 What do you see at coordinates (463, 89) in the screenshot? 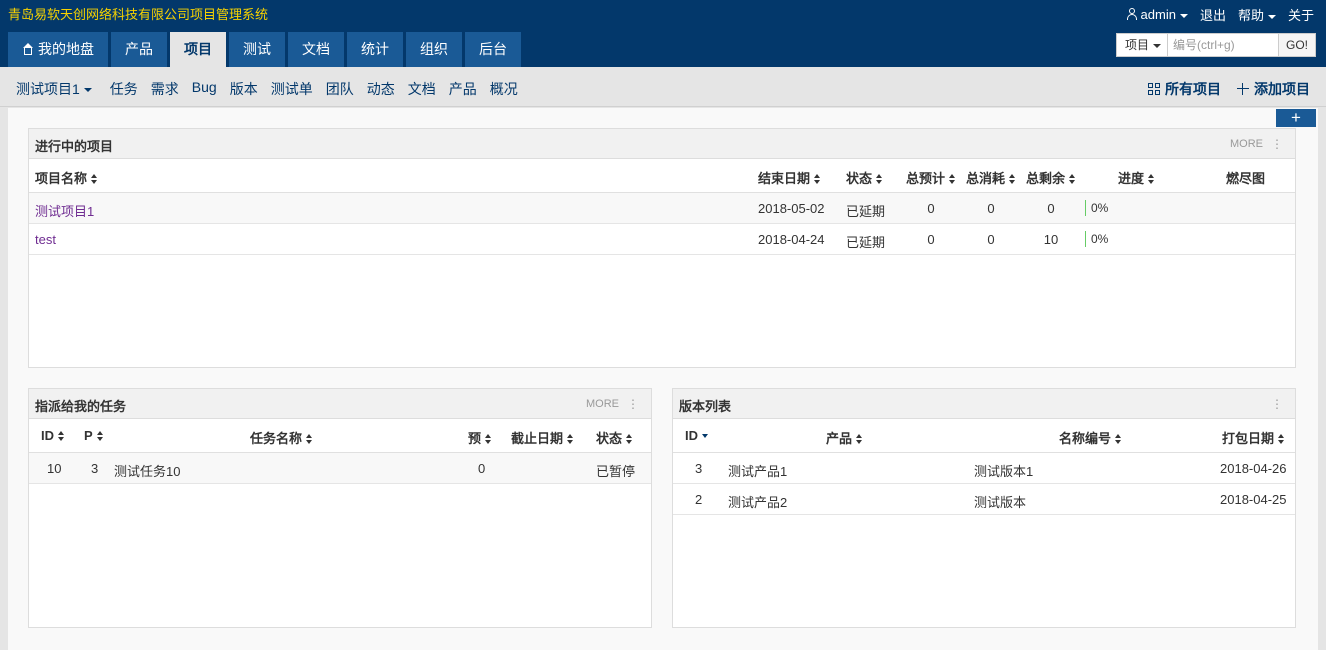
I see `subnav-item-product: 产品` at bounding box center [463, 89].